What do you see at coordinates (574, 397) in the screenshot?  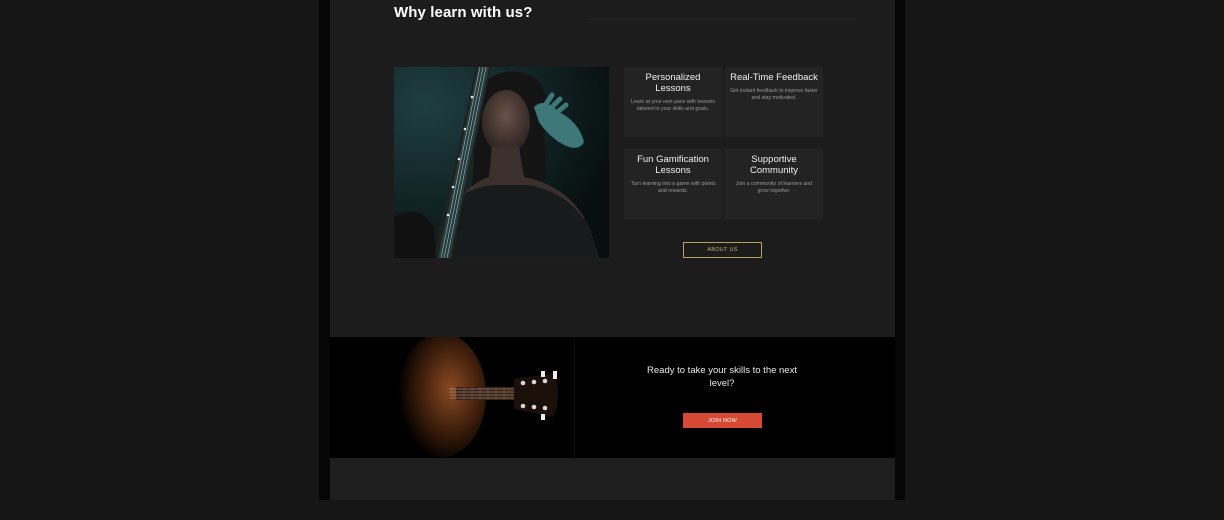 I see `cta-divider` at bounding box center [574, 397].